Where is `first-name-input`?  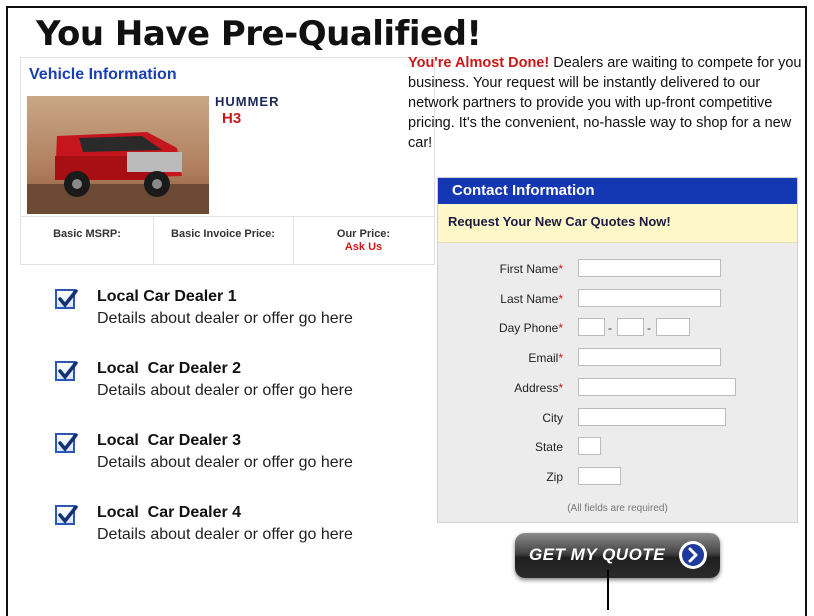
first-name-input is located at coordinates (649, 268).